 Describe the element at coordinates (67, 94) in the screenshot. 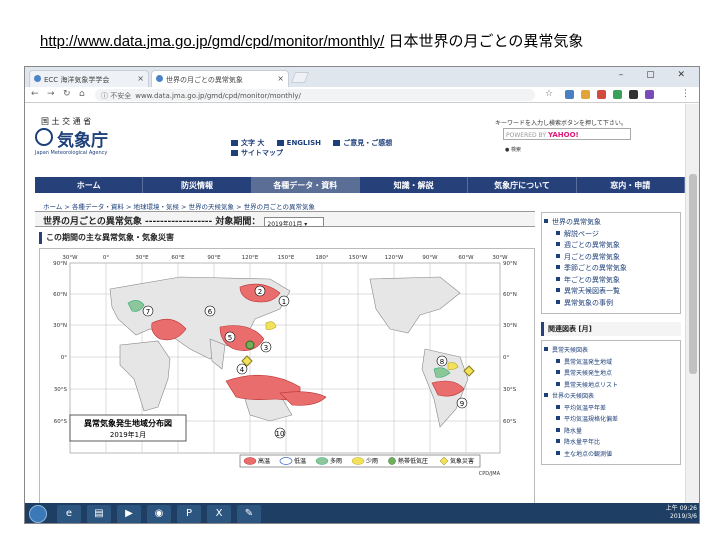

I see `reload-icon: ↻` at that location.